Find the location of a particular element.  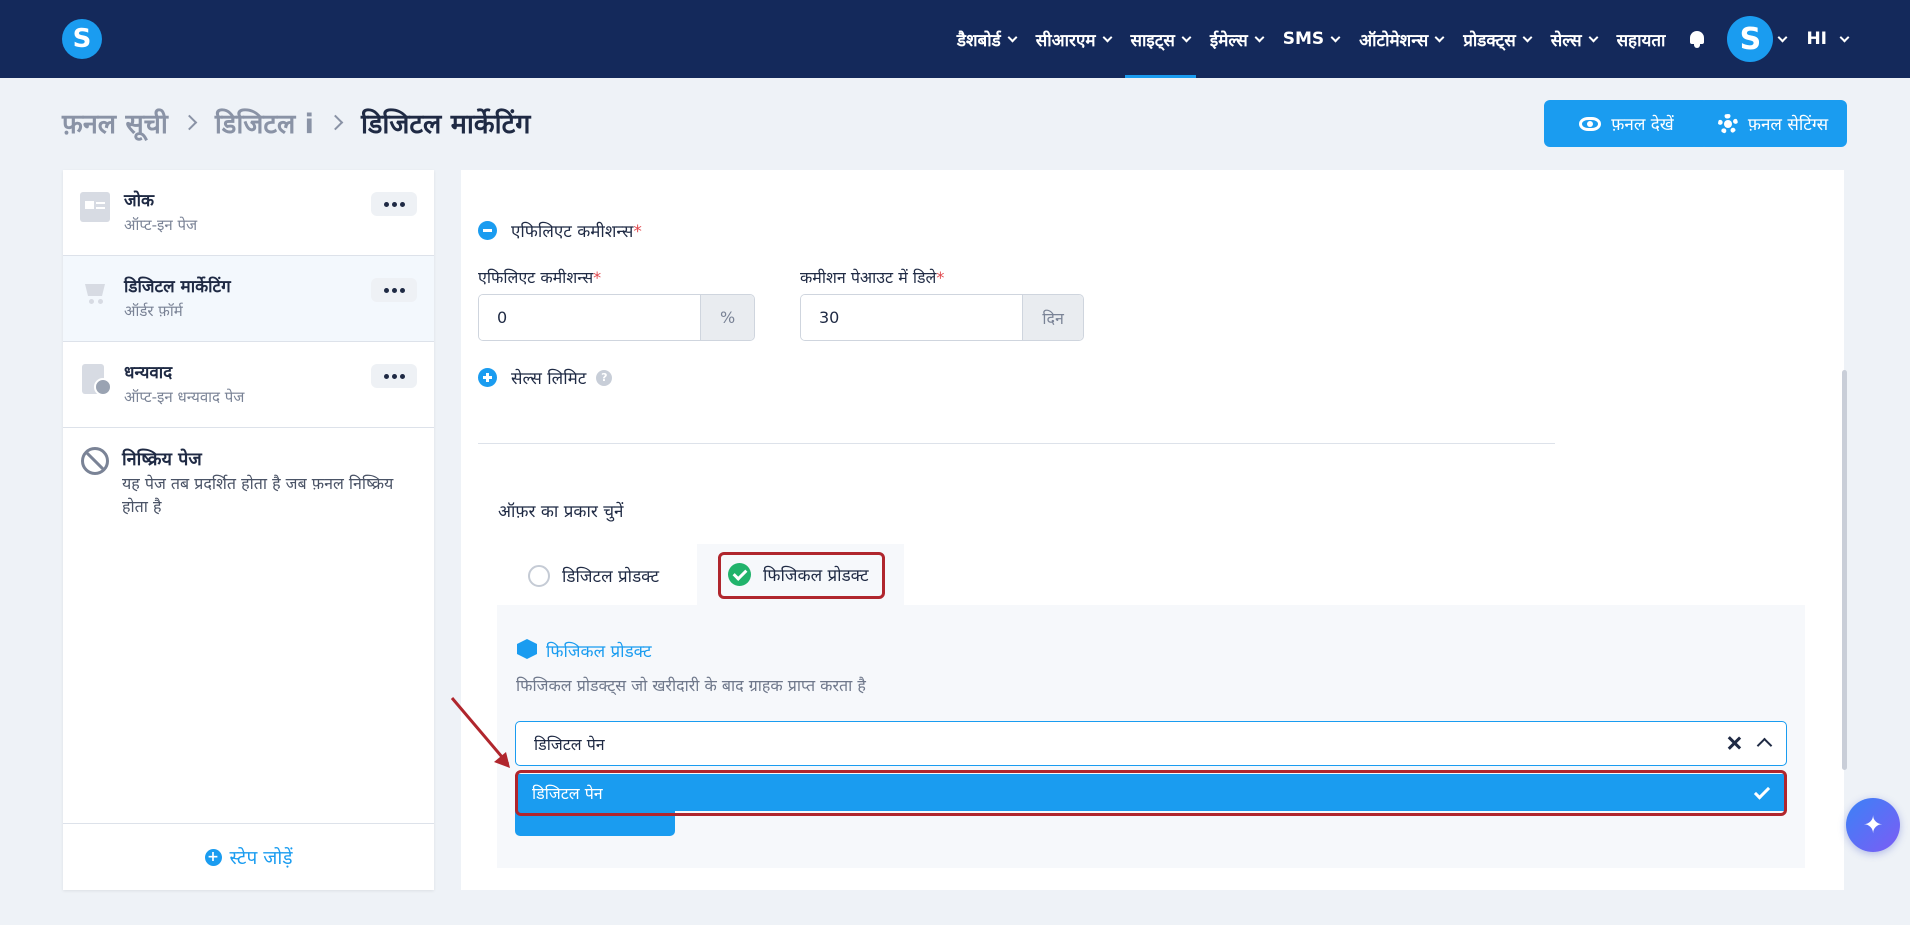

nav-emails: ईमेल्स is located at coordinates (1237, 39).